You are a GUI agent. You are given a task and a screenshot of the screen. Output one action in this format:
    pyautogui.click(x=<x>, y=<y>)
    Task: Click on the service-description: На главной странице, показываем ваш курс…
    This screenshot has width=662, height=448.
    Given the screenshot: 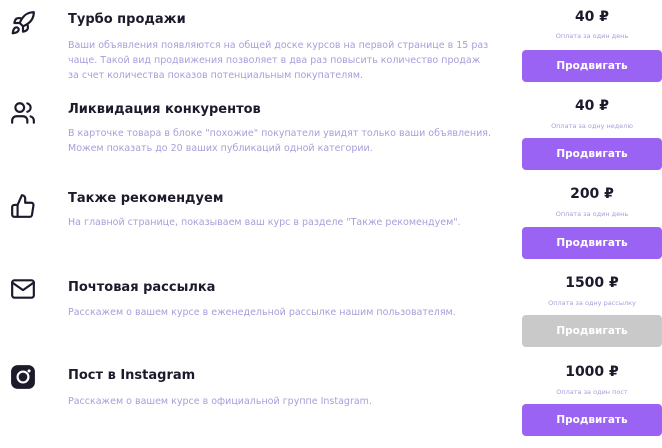 What is the action you would take?
    pyautogui.click(x=264, y=222)
    